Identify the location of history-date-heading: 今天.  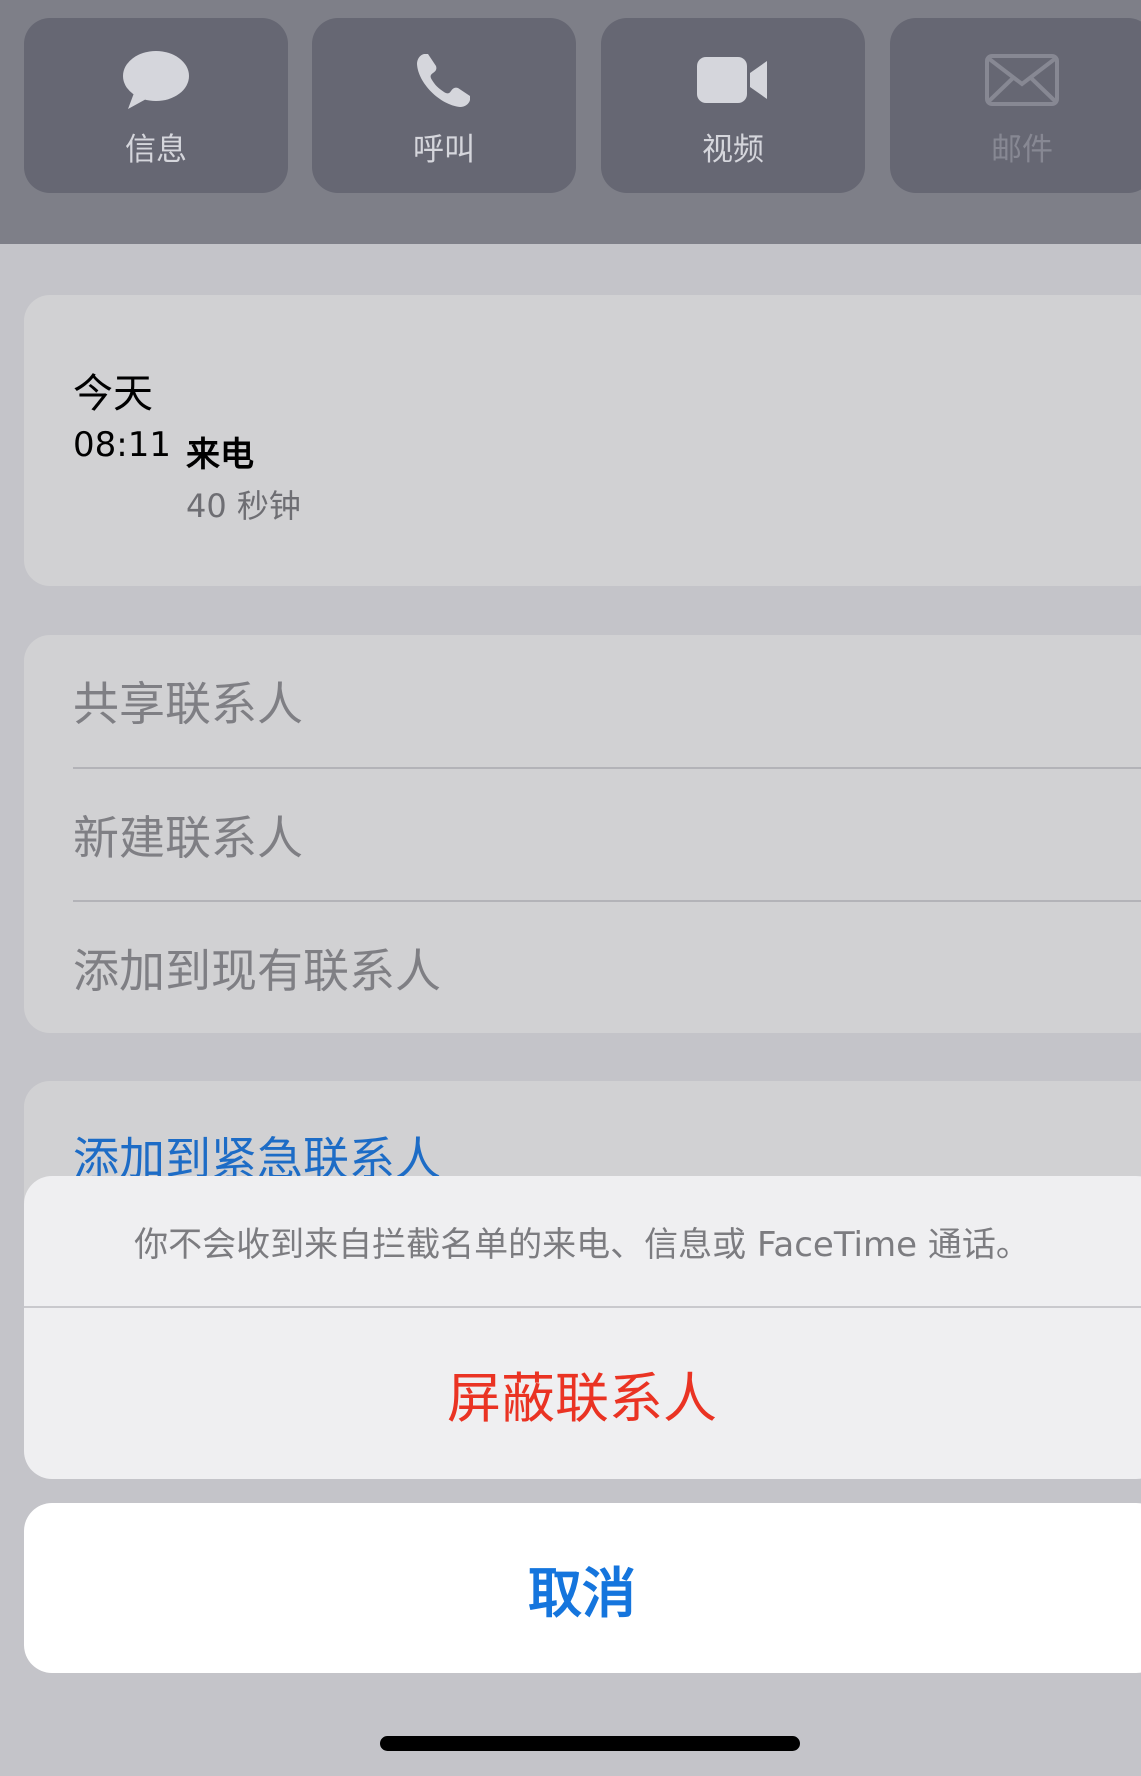
(113, 394).